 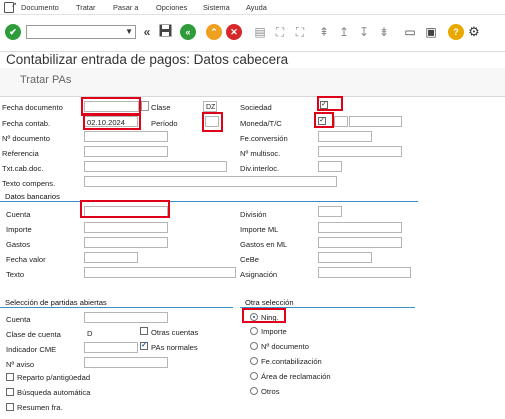 What do you see at coordinates (188, 32) in the screenshot?
I see `back-icon: «` at bounding box center [188, 32].